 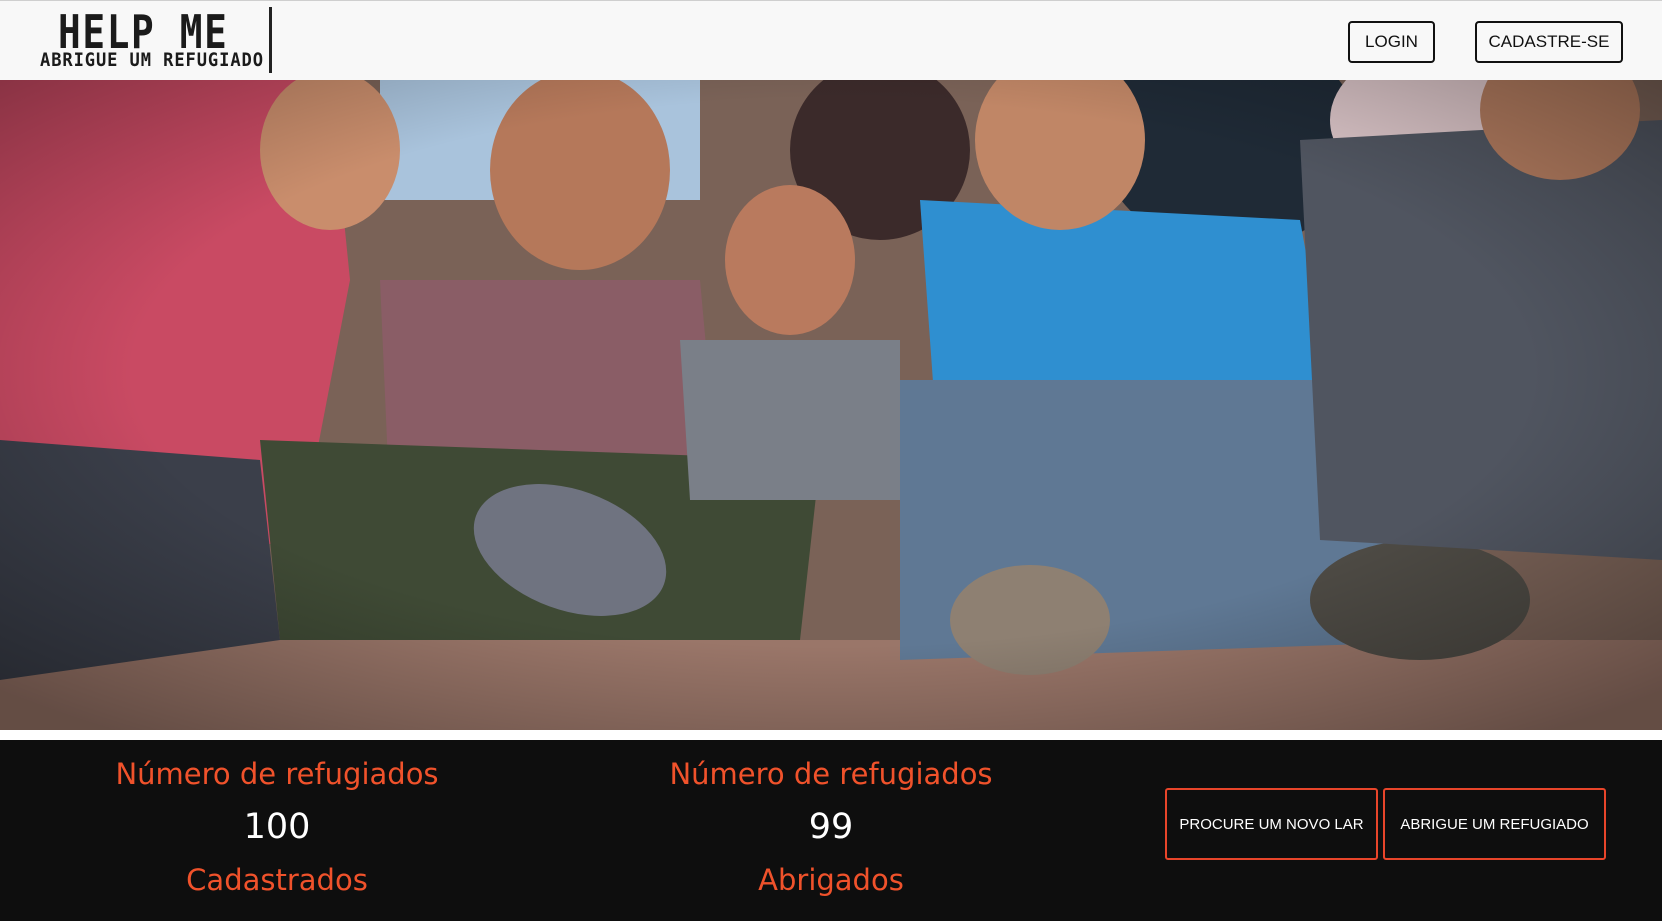 What do you see at coordinates (1391, 42) in the screenshot?
I see `login-button: LOGIN` at bounding box center [1391, 42].